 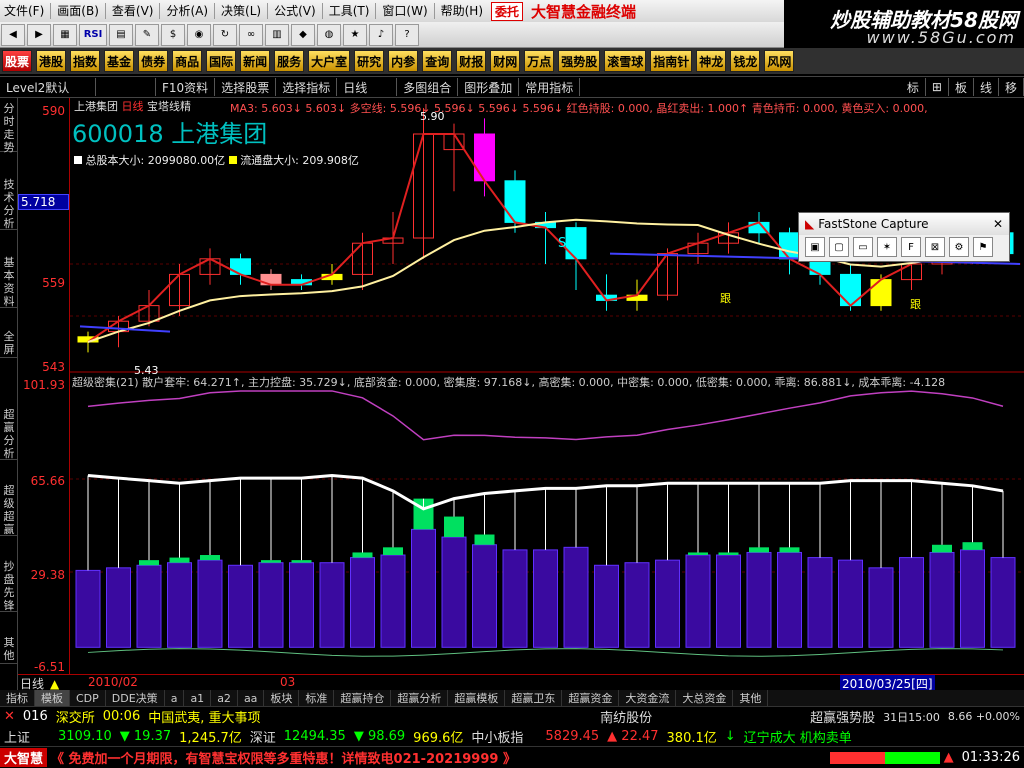 I want to click on index-name: 中小板指, so click(x=497, y=736).